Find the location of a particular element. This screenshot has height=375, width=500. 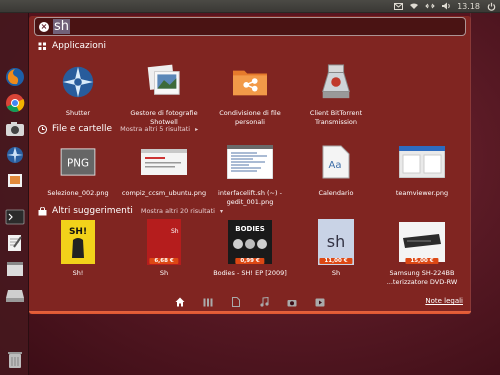

suggestions-section-title: Altri suggerimenti is located at coordinates (92, 211).